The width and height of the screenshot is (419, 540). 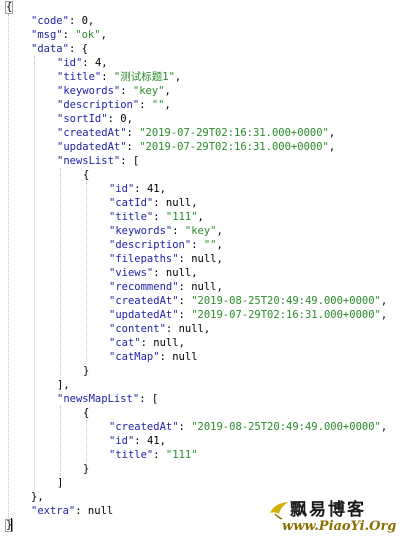 I want to click on json-key: "recommend", so click(x=144, y=287).